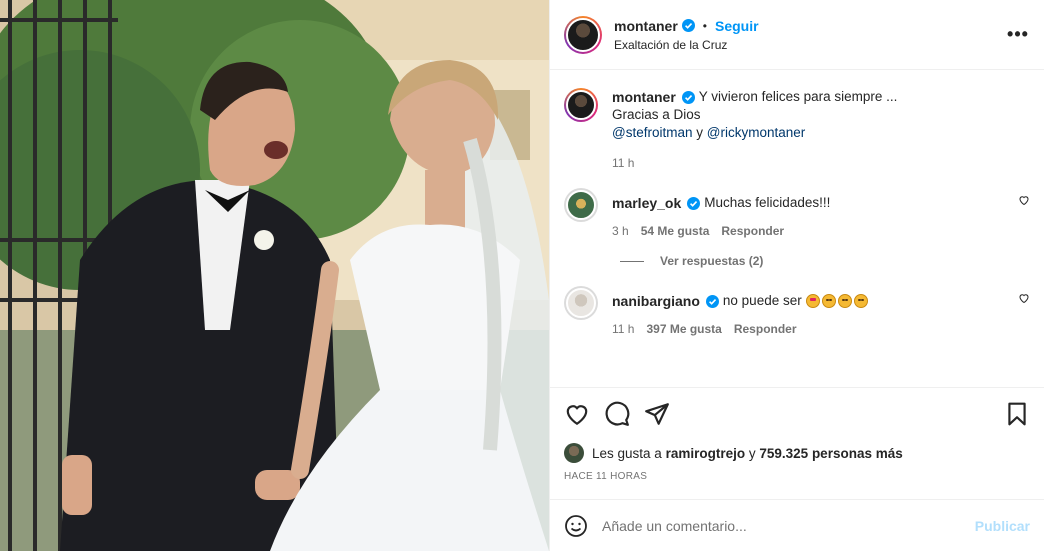 The image size is (1044, 551). What do you see at coordinates (767, 202) in the screenshot?
I see `comment-text: Muchas felicidades!!!` at bounding box center [767, 202].